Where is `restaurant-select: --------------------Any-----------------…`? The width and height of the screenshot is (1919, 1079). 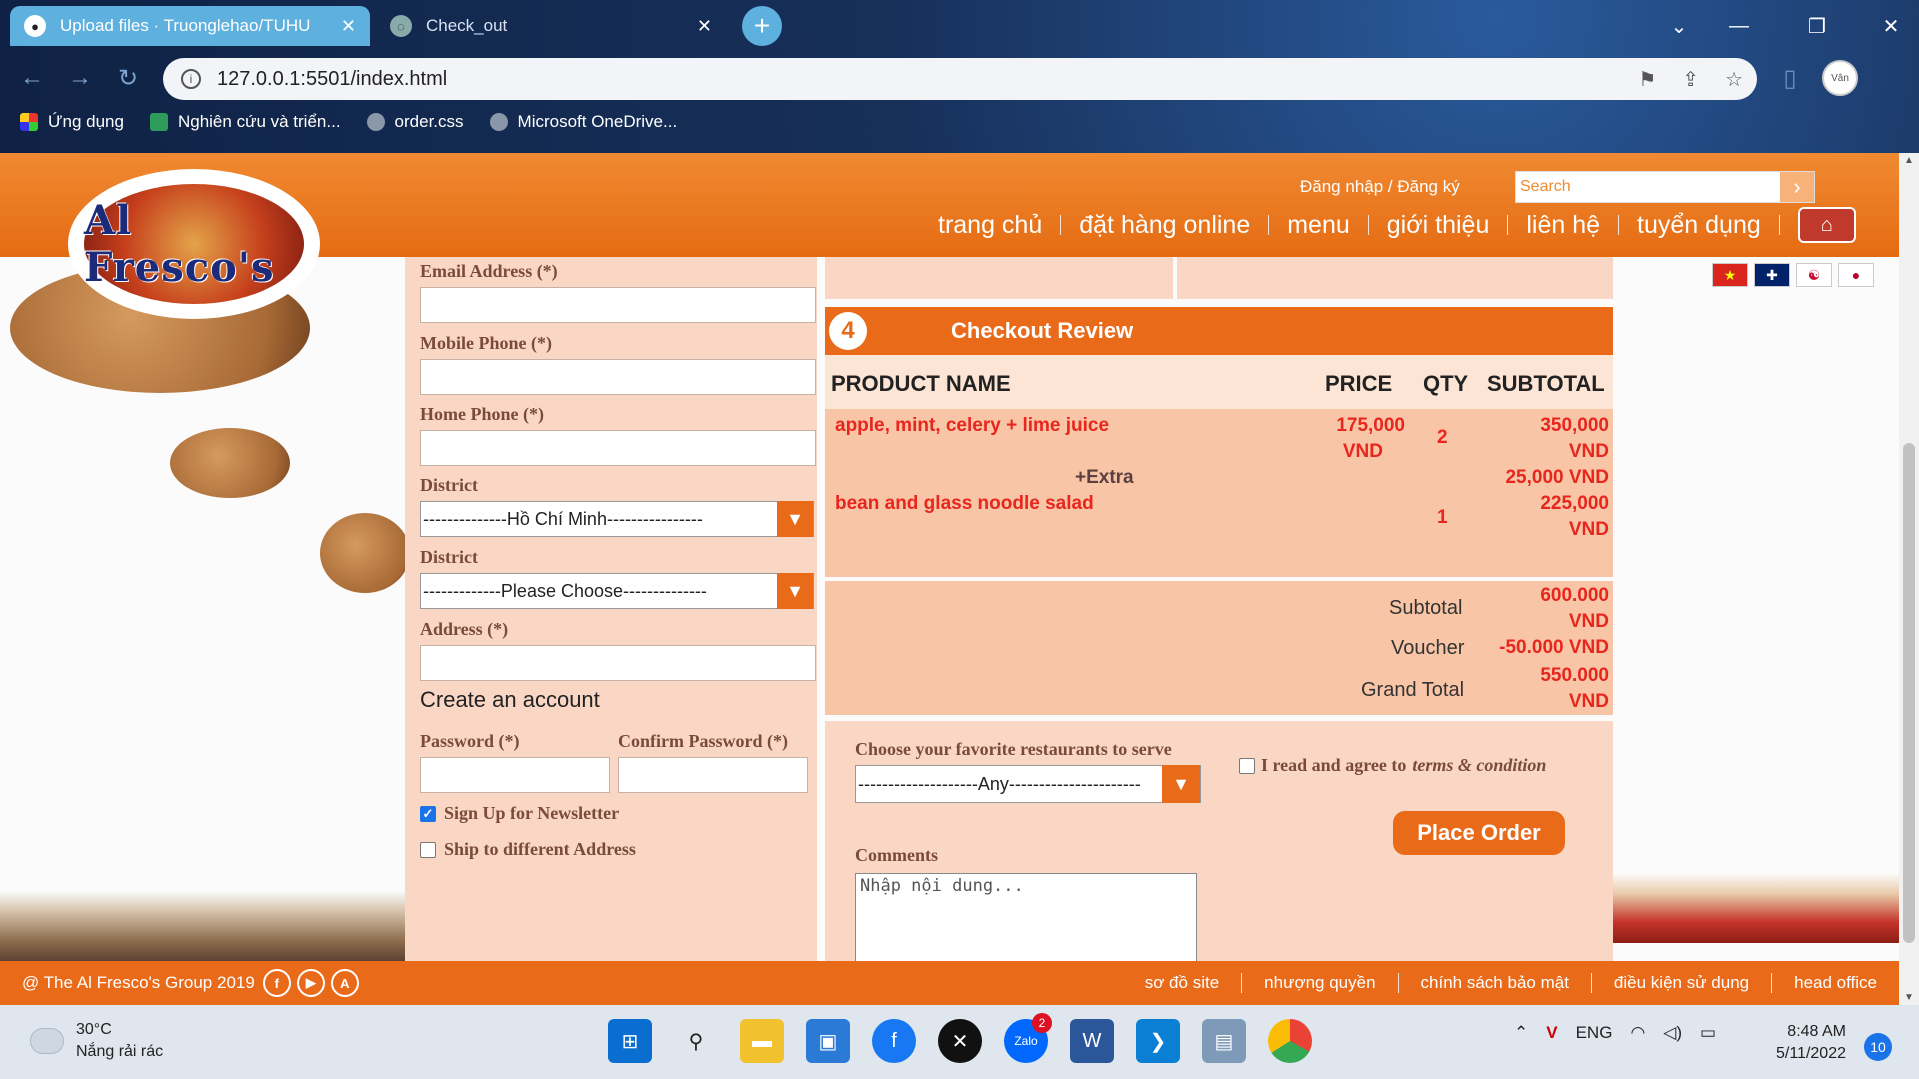
restaurant-select: --------------------Any-----------------… is located at coordinates (1028, 784).